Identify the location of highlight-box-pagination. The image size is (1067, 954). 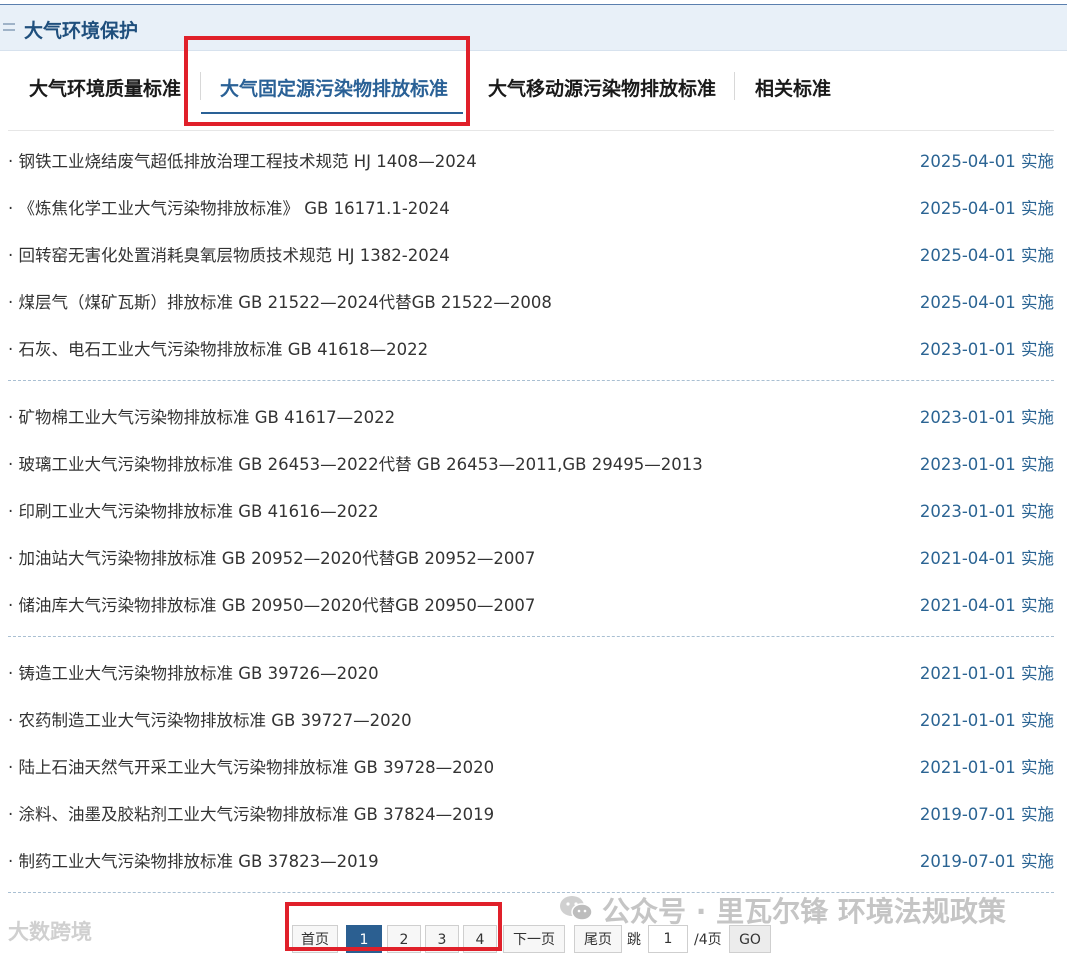
(393, 926).